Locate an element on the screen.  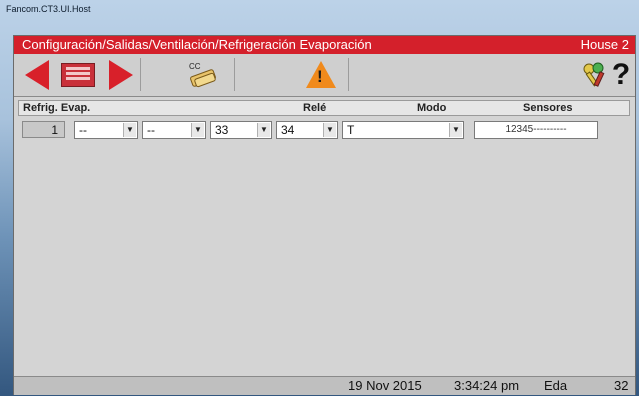
status-user: Eda is located at coordinates (556, 385).